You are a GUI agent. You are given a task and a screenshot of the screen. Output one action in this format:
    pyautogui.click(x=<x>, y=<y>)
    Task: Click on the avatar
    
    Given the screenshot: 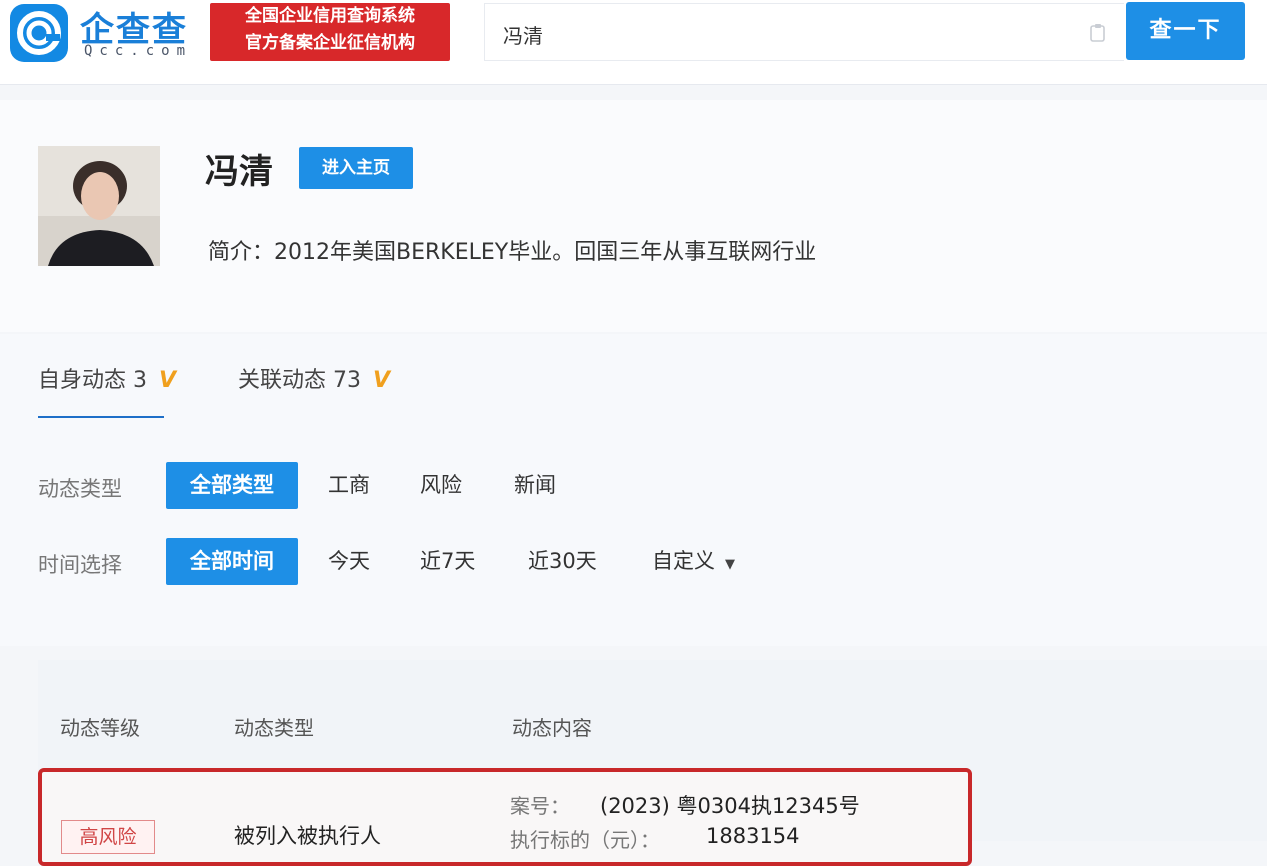 What is the action you would take?
    pyautogui.click(x=99, y=206)
    